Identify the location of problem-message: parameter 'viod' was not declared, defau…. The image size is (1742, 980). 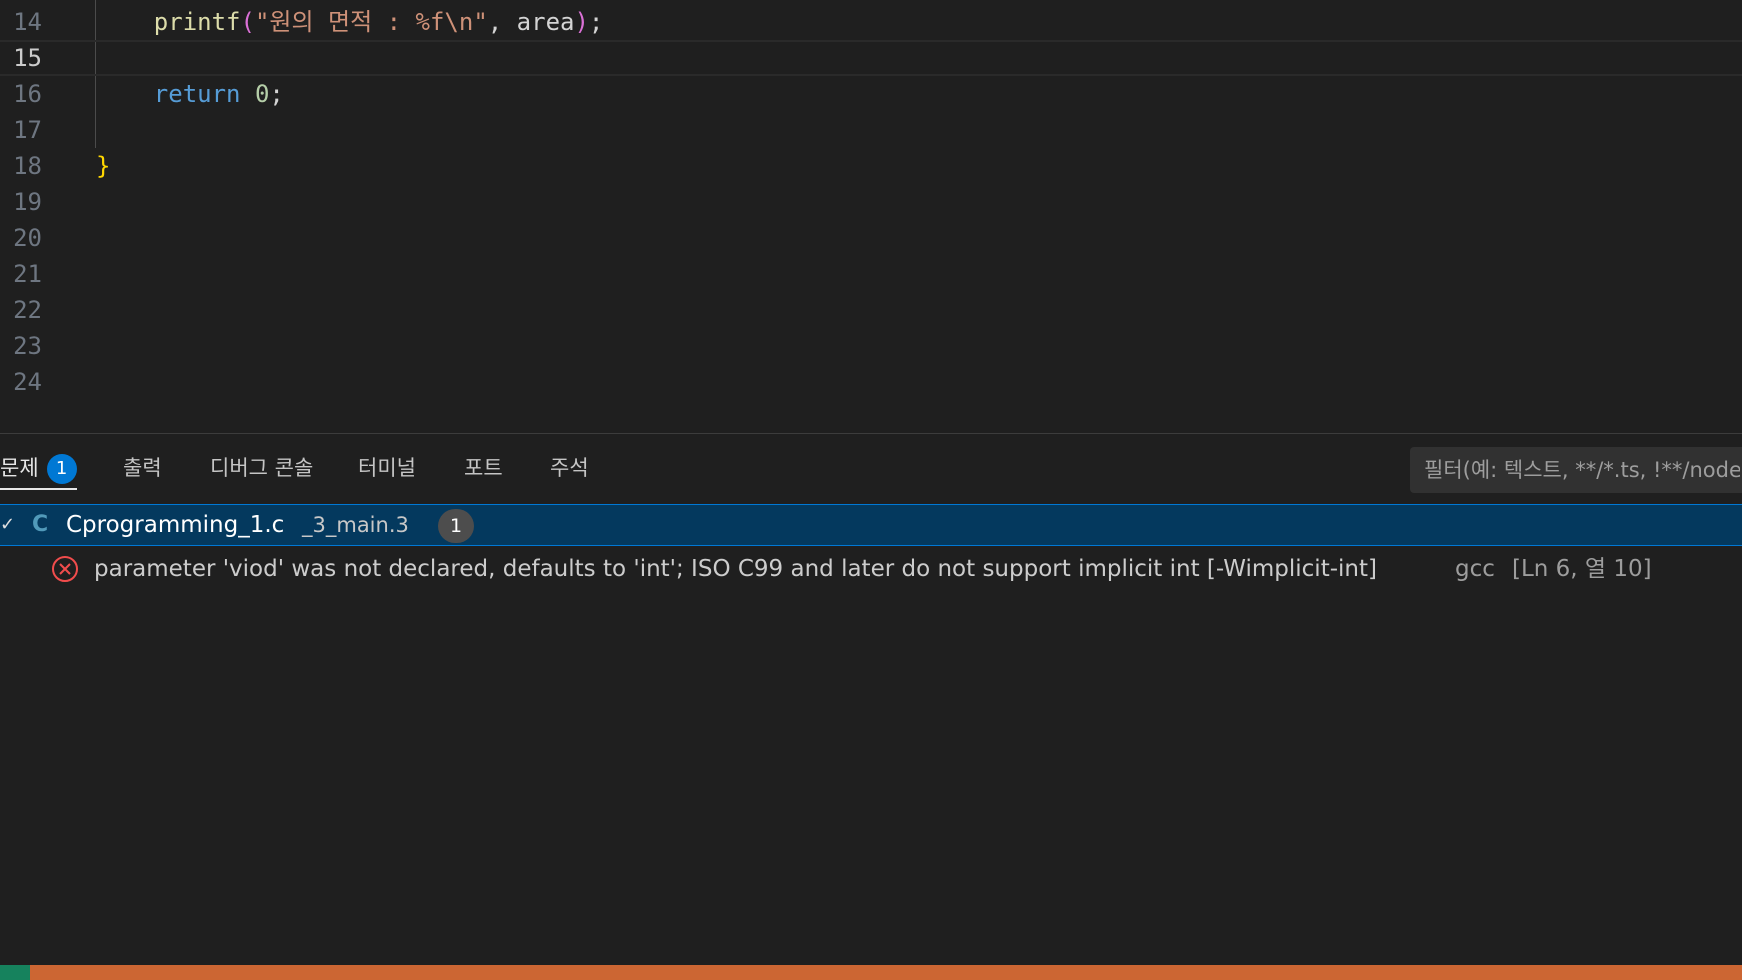
(735, 569).